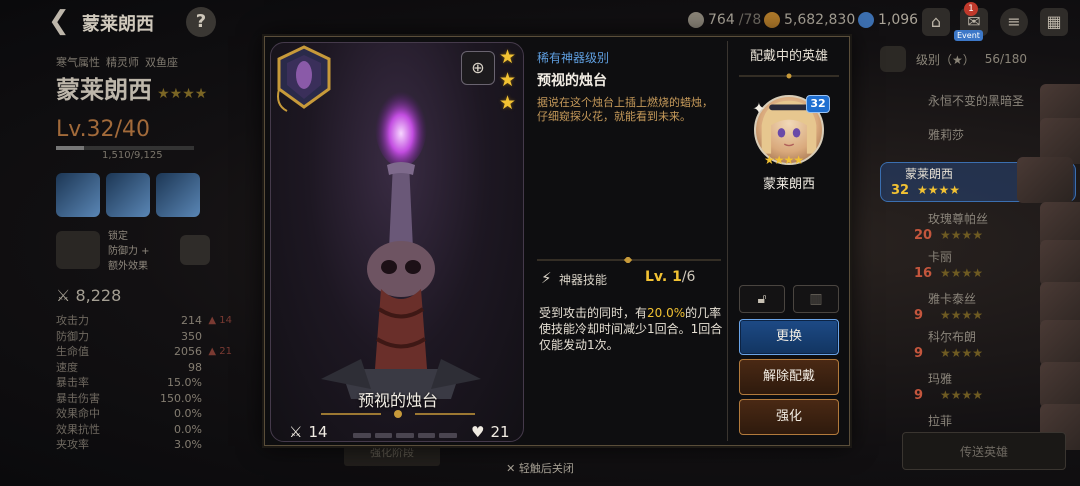 The image size is (1080, 486). Describe the element at coordinates (78, 398) in the screenshot. I see `stat-name: 暴击伤害` at that location.